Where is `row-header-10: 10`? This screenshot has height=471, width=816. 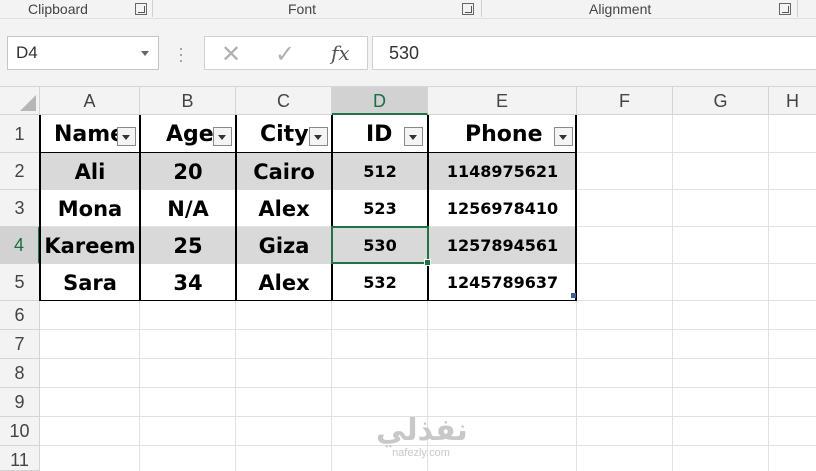 row-header-10: 10 is located at coordinates (20, 431).